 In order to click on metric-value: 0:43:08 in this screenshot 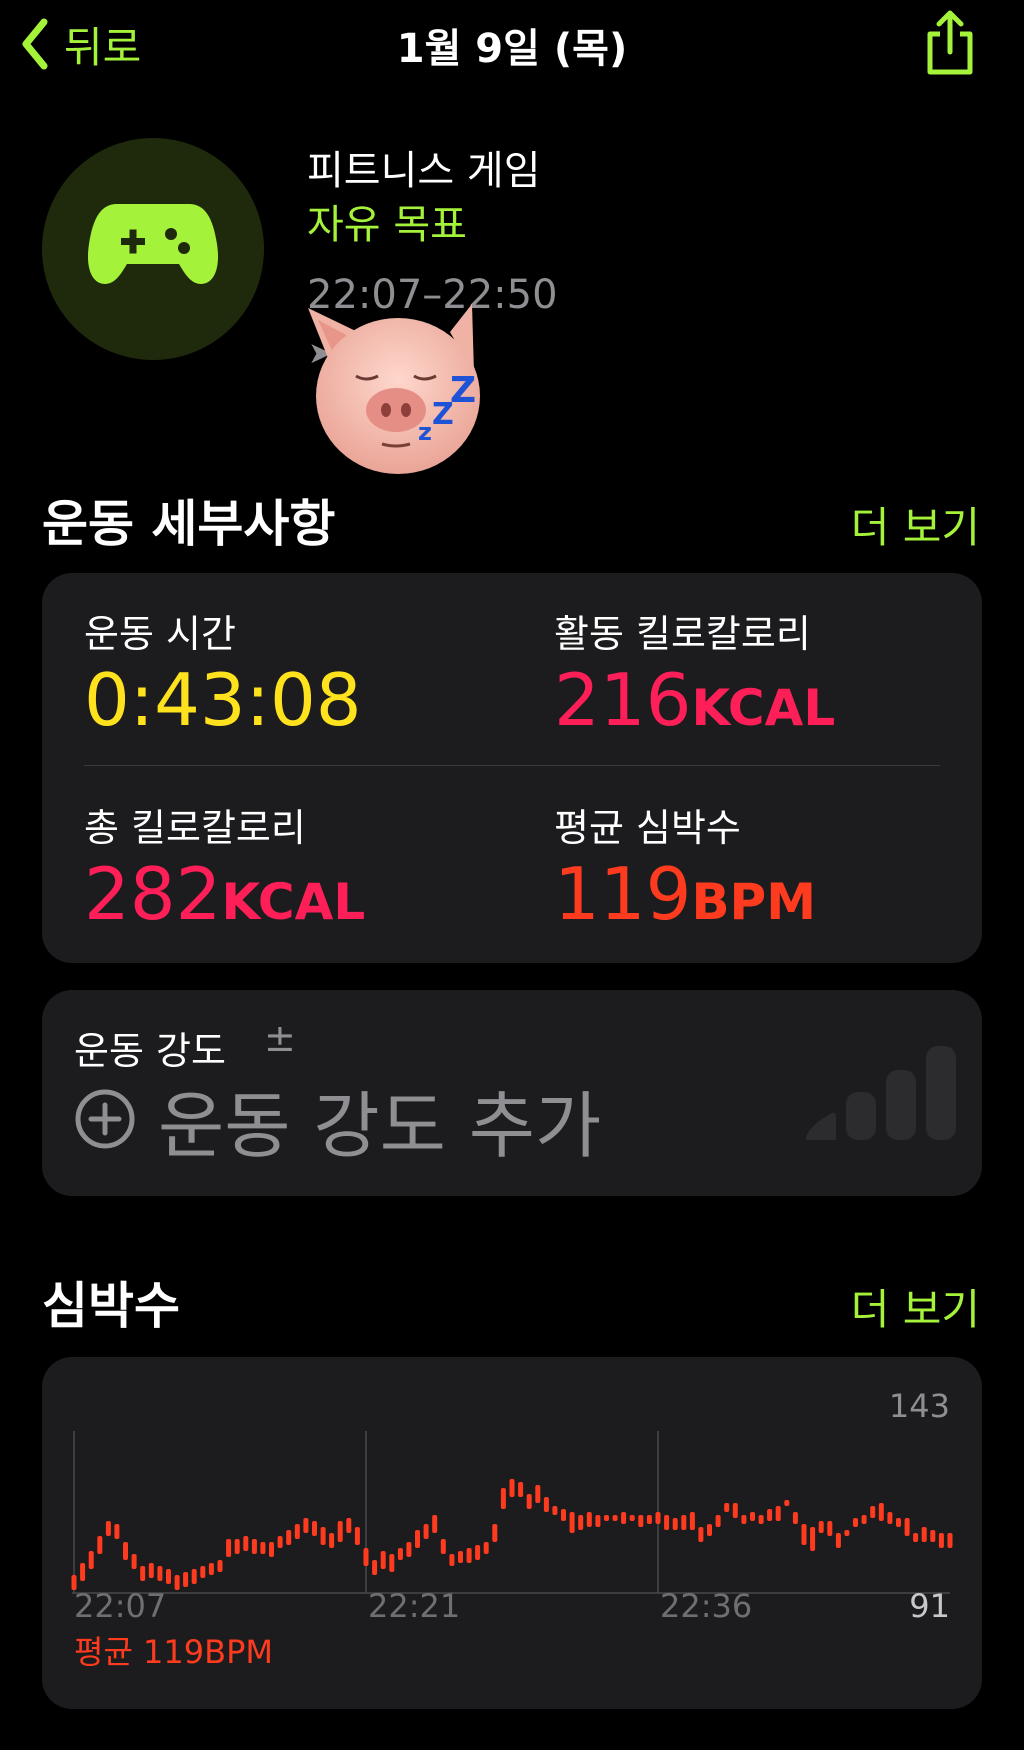, I will do `click(223, 700)`.